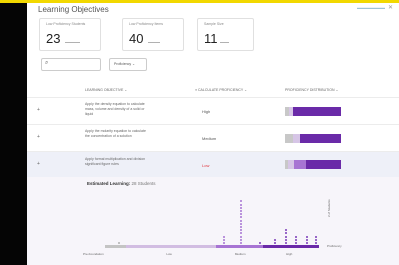  I want to click on proficiency-filter-dropdown: Proficiency ⌄, so click(128, 64).